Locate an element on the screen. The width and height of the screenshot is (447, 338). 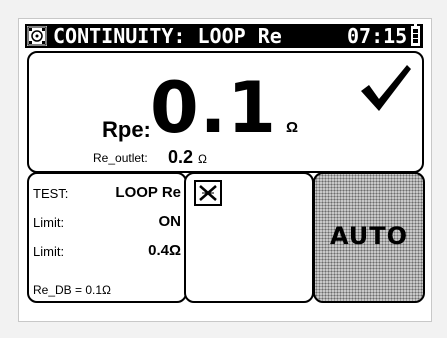
test-value: LOOP Re is located at coordinates (148, 192).